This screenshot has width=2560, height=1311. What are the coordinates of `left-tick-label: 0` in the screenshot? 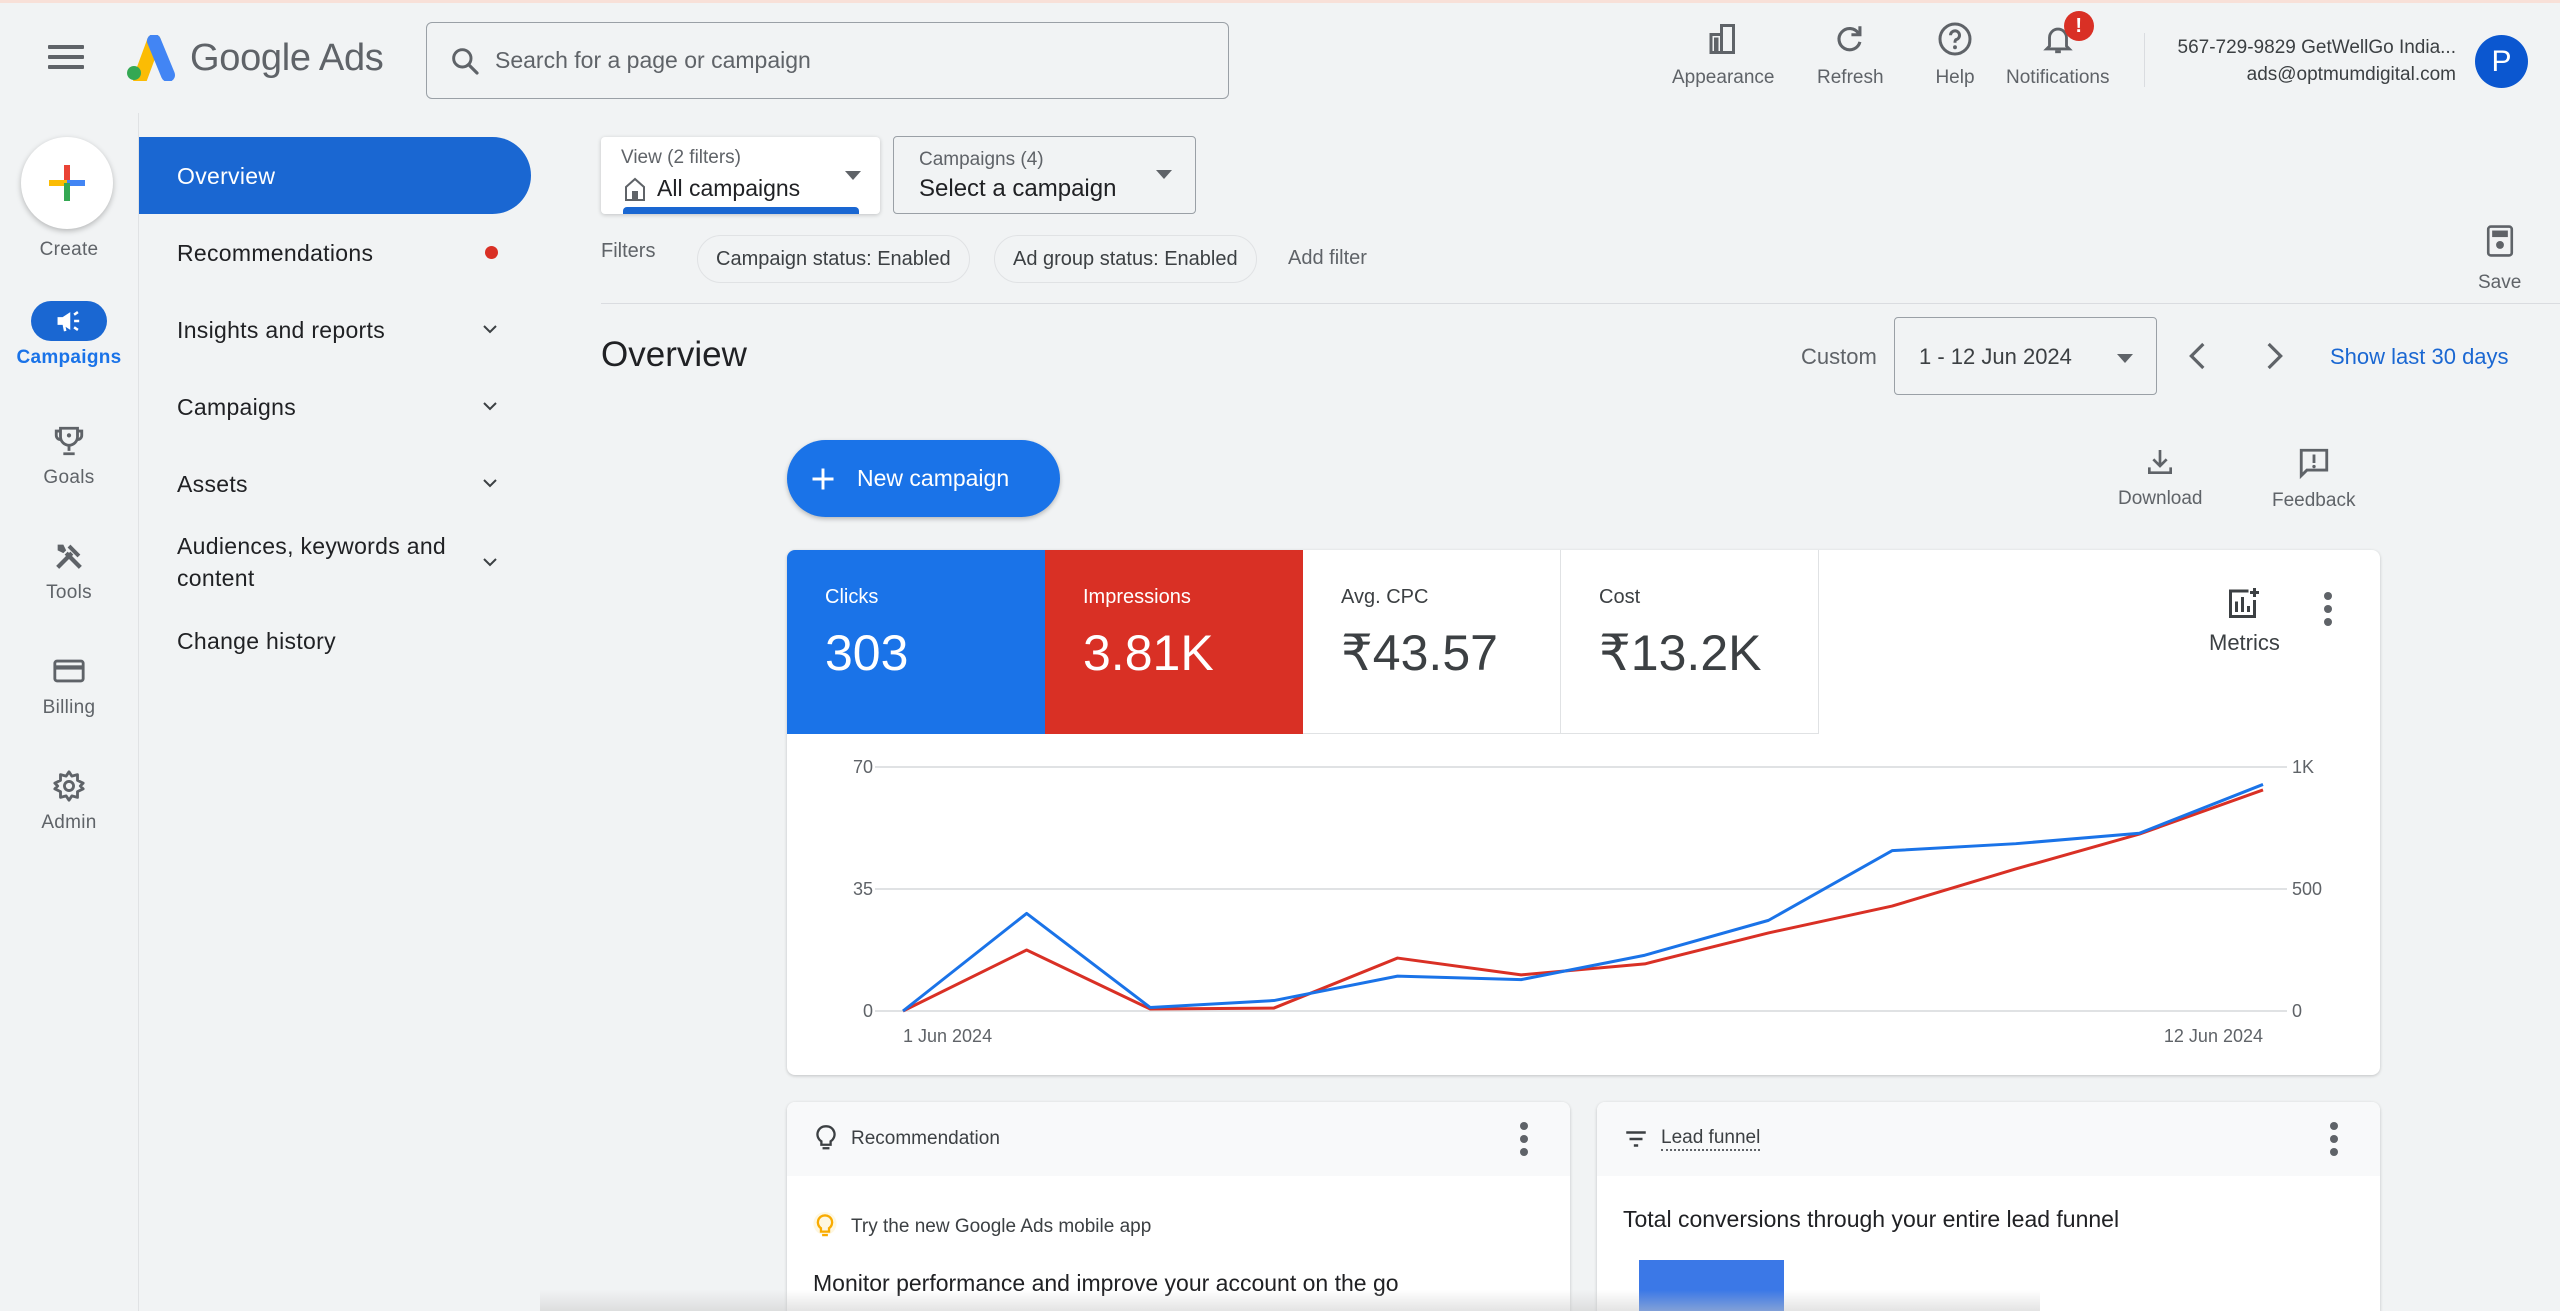 It's located at (868, 1011).